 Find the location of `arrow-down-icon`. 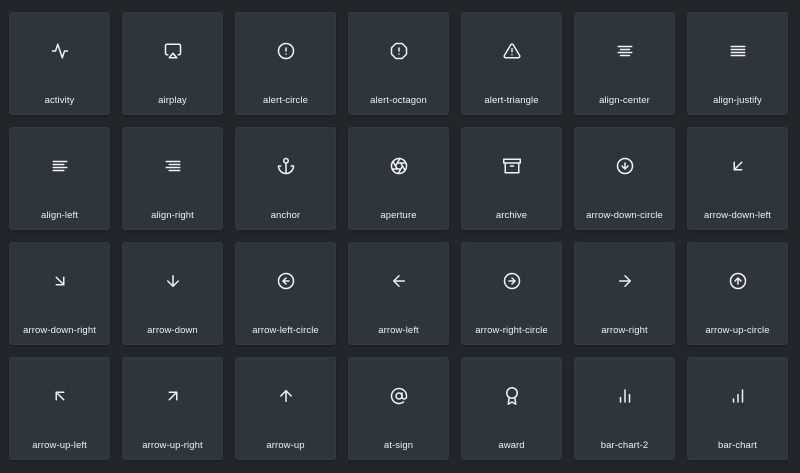

arrow-down-icon is located at coordinates (173, 281).